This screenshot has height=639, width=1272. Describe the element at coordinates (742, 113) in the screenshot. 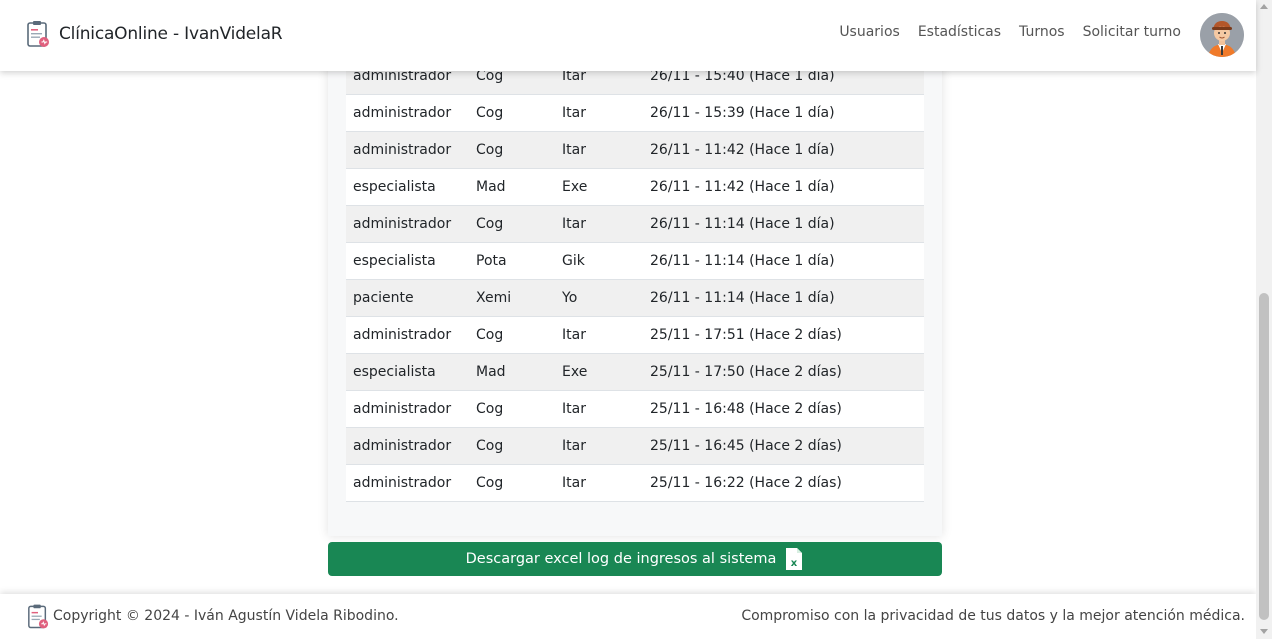

I see `date-cell: 26/11 - 15:39 (Hace 1 día)` at that location.